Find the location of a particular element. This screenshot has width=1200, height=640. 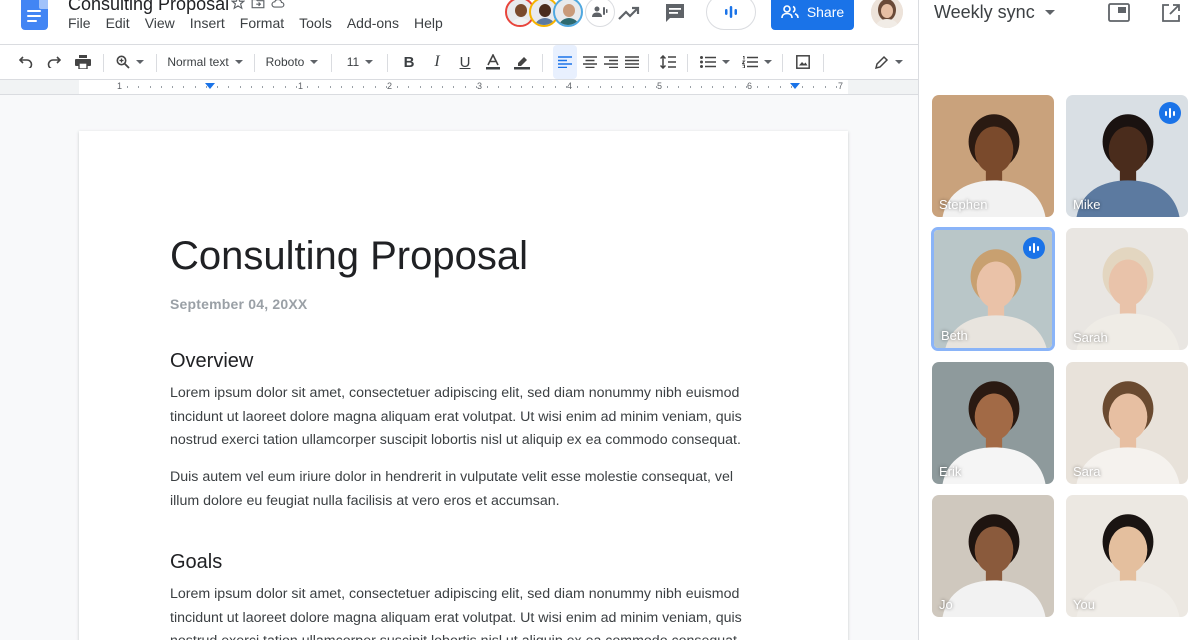

font-size-value: 11 is located at coordinates (353, 62).